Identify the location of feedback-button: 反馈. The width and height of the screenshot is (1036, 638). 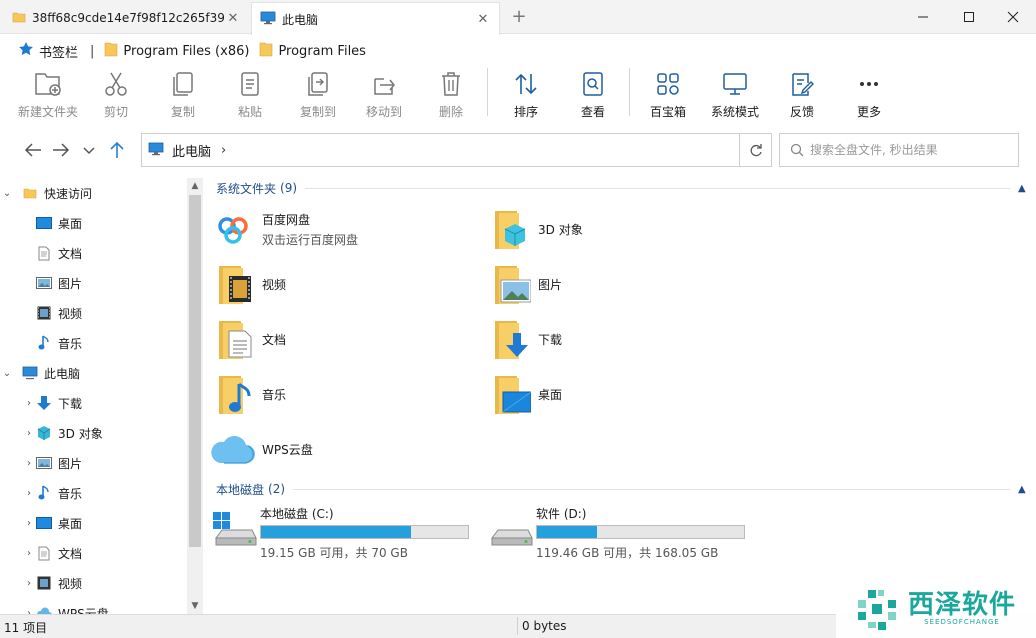
(802, 95).